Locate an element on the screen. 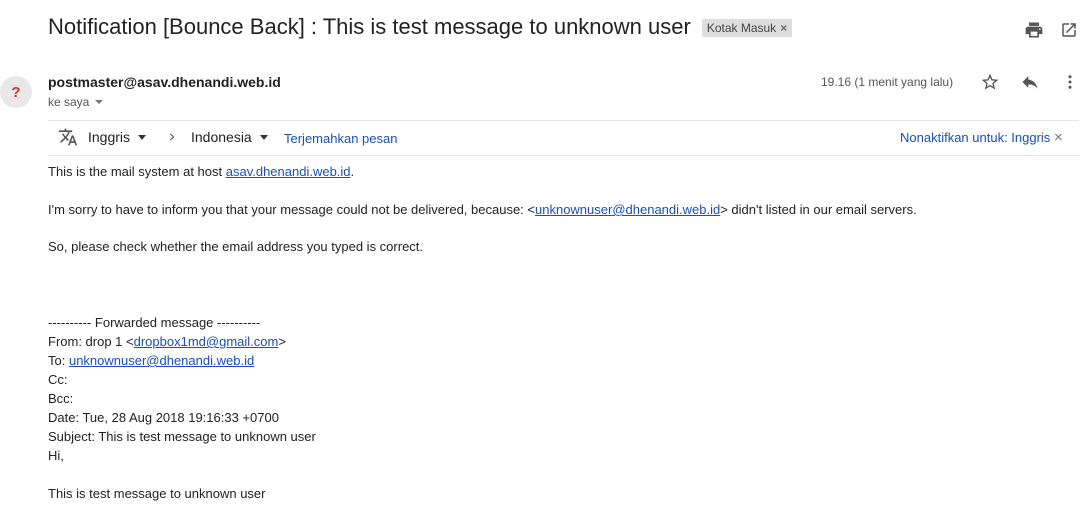 The width and height of the screenshot is (1087, 532). disable-translation-link: Nonaktifkan untuk: Inggris is located at coordinates (975, 137).